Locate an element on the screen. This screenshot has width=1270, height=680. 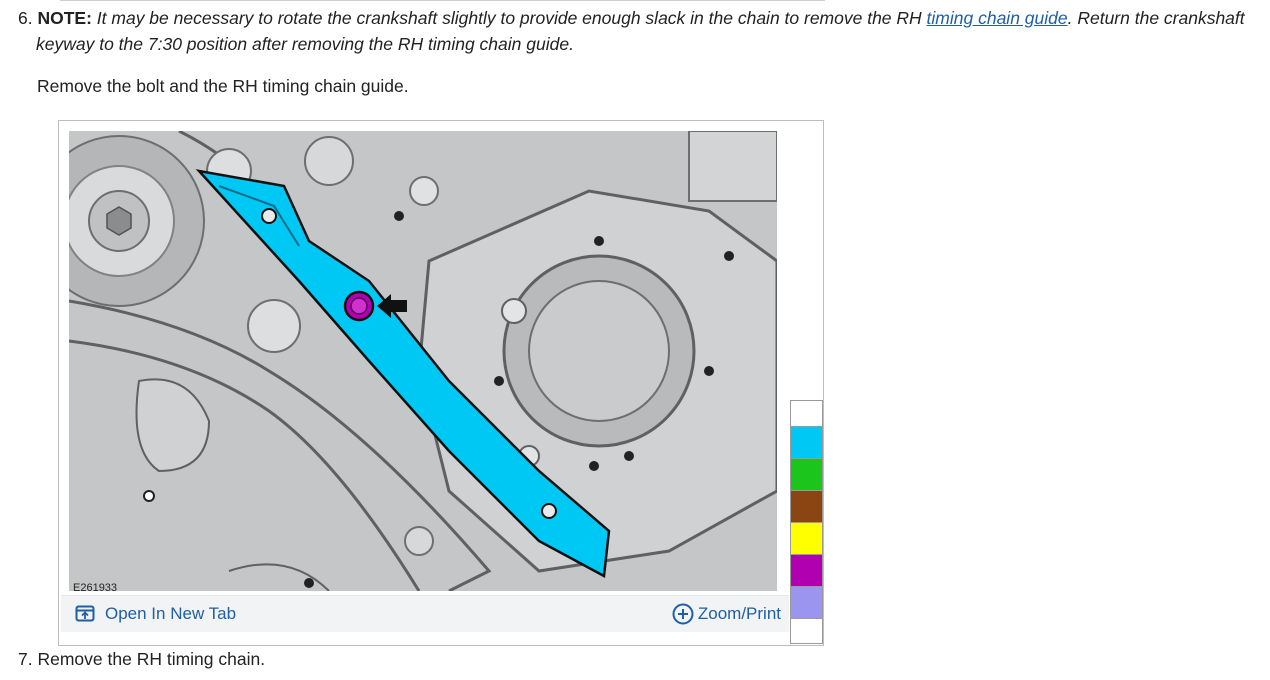
figure-action-bar: Open In New Tab Zoom/Print is located at coordinates (425, 613).